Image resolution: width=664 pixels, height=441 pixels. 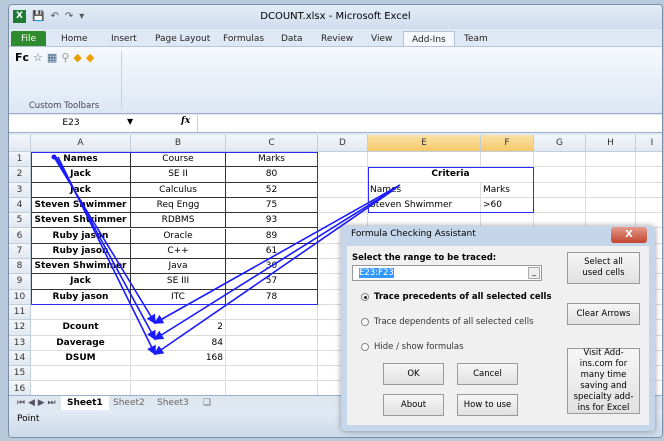 I want to click on row-header-14: 14, so click(x=20, y=358).